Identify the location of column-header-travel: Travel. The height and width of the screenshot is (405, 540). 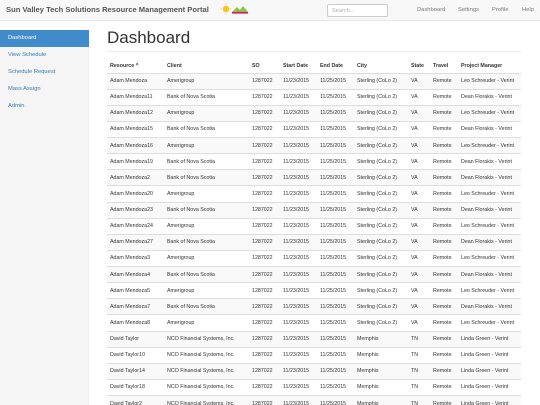
(444, 66).